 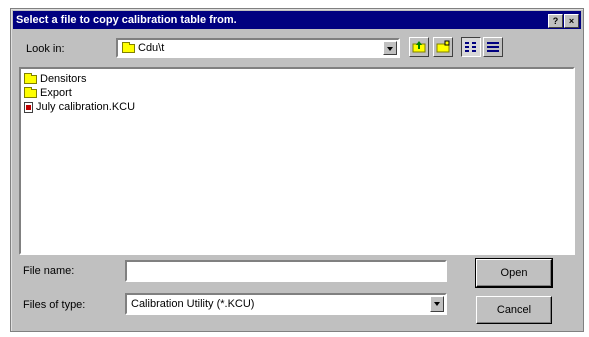 What do you see at coordinates (151, 48) in the screenshot?
I see `look-in-value: Cdu\t` at bounding box center [151, 48].